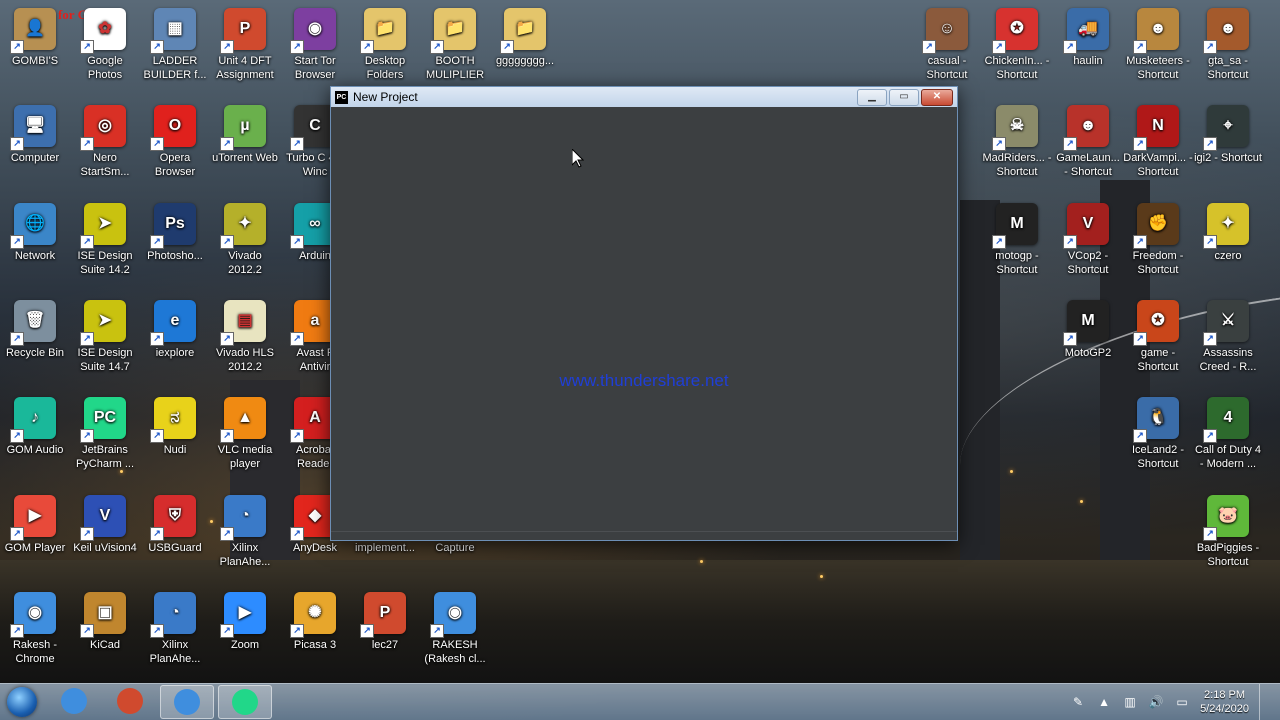 Image resolution: width=1280 pixels, height=720 pixels. I want to click on desktop-icon: P ↗ lec27, so click(385, 622).